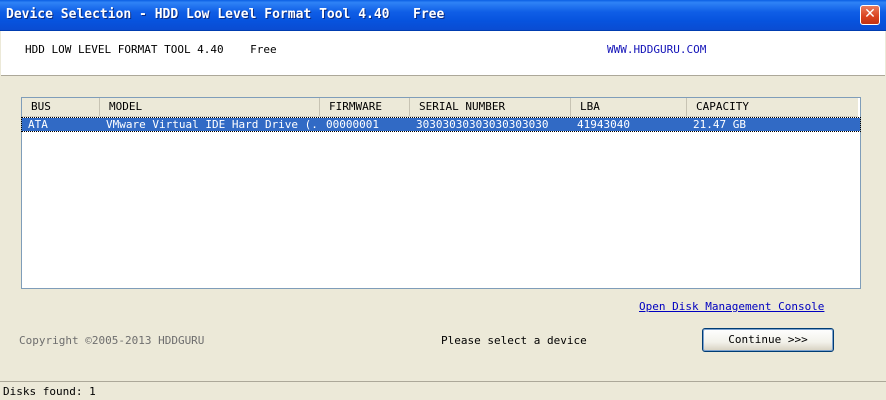 This screenshot has width=886, height=400. I want to click on device-serial-number: 30303030303030303030, so click(482, 124).